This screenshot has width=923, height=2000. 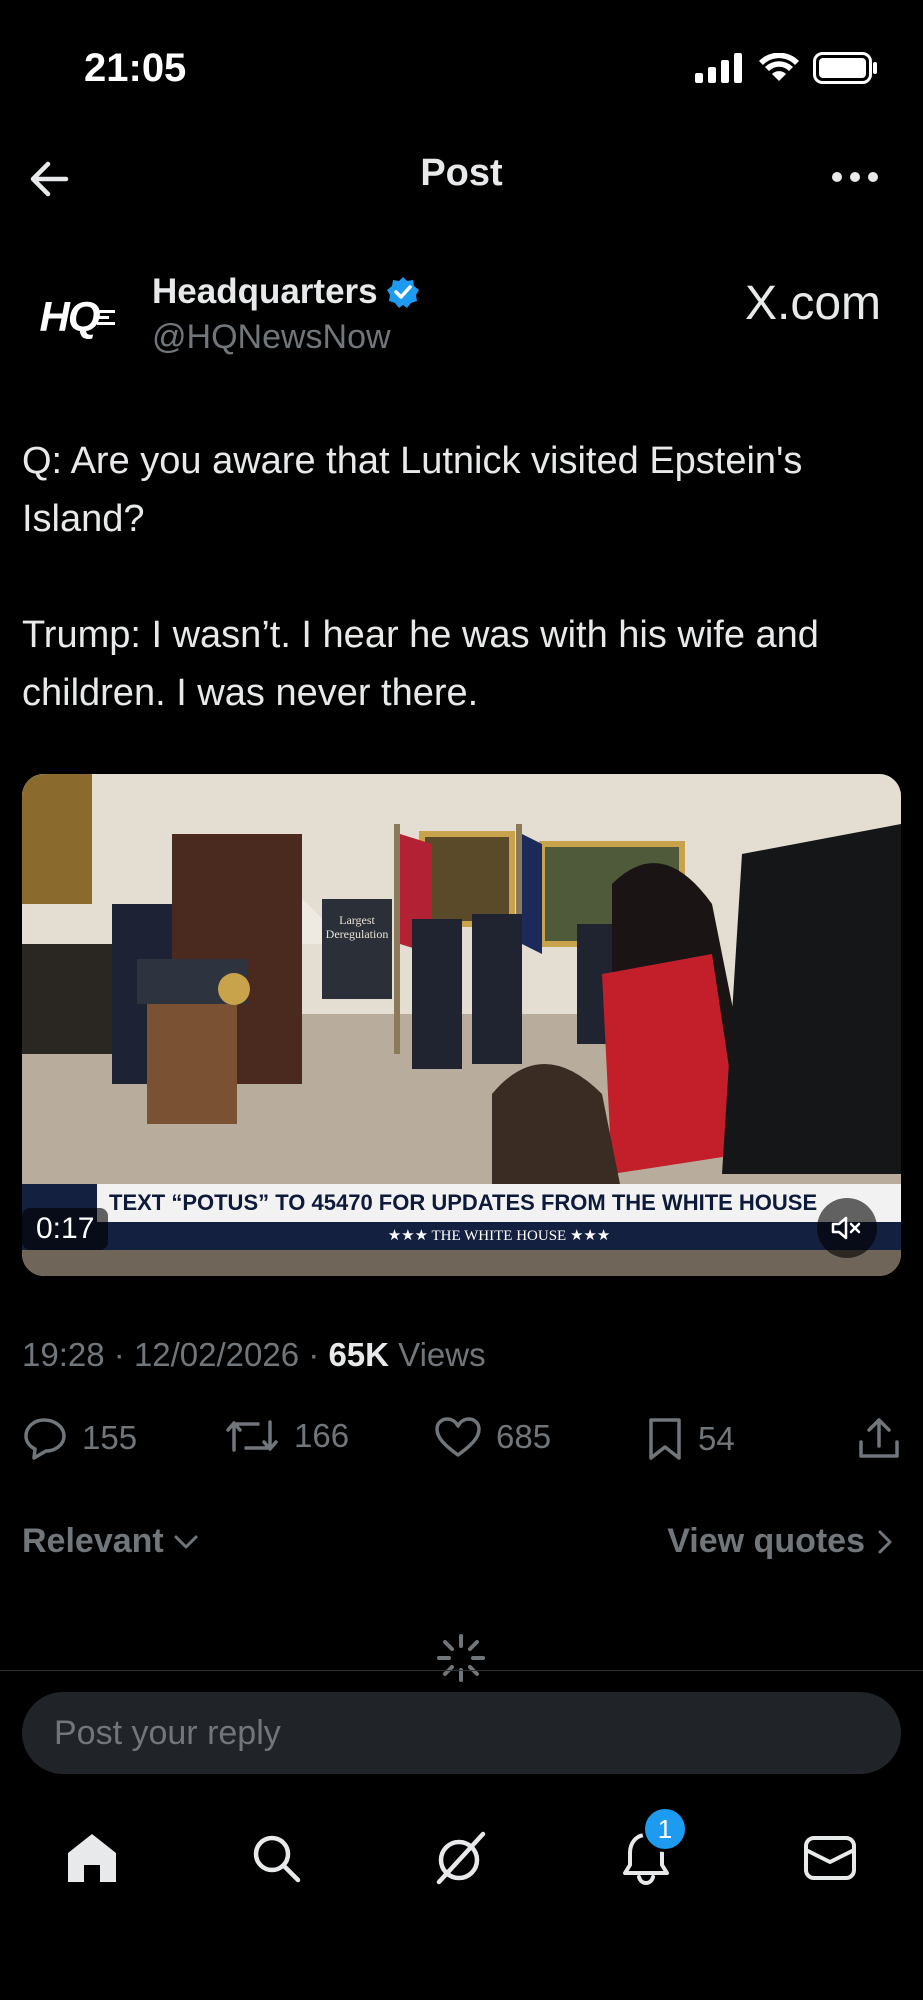 I want to click on mute-button, so click(x=847, y=1228).